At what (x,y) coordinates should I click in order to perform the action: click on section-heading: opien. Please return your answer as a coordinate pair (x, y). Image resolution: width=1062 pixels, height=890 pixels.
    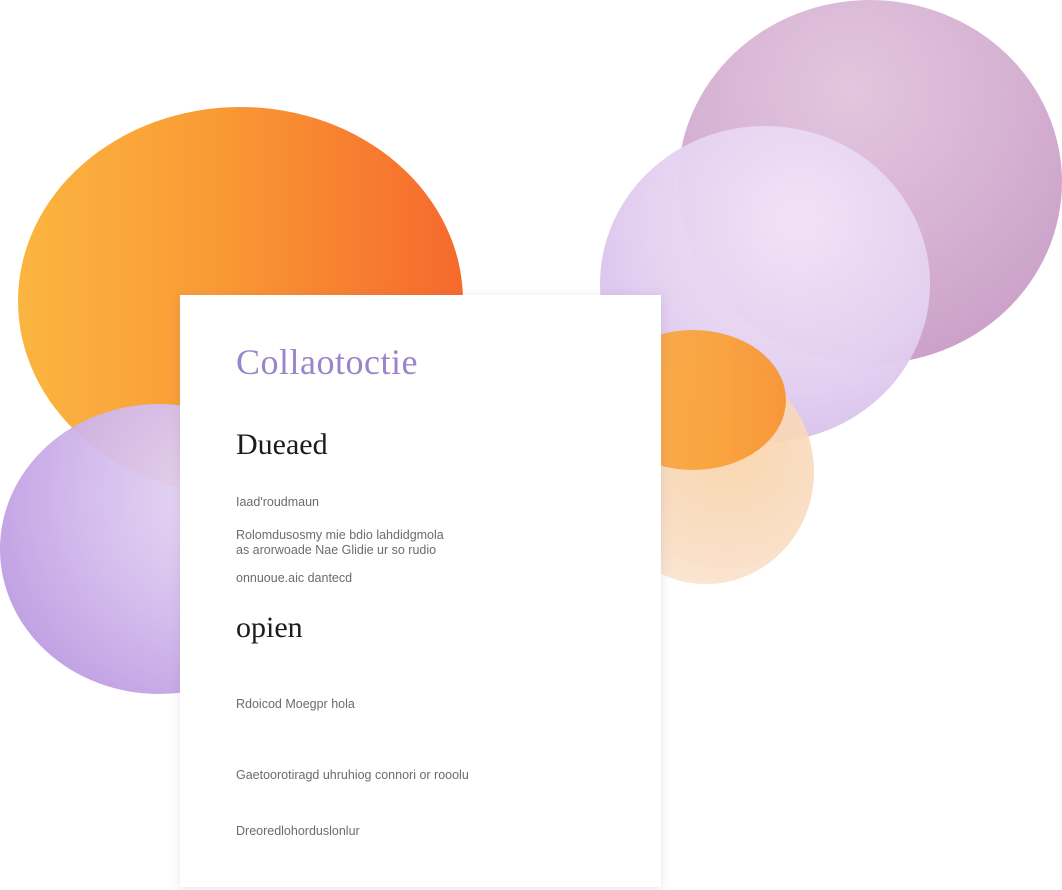
    Looking at the image, I should click on (269, 627).